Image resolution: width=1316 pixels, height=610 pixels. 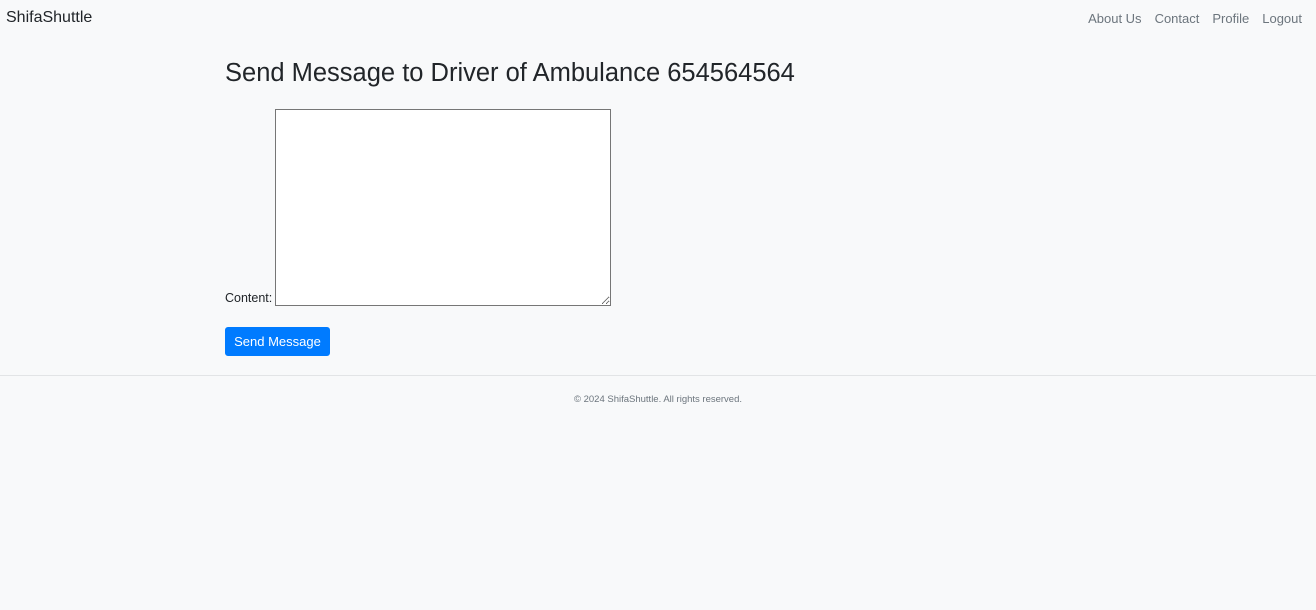 I want to click on nav-link-logout: Logout, so click(x=1282, y=18).